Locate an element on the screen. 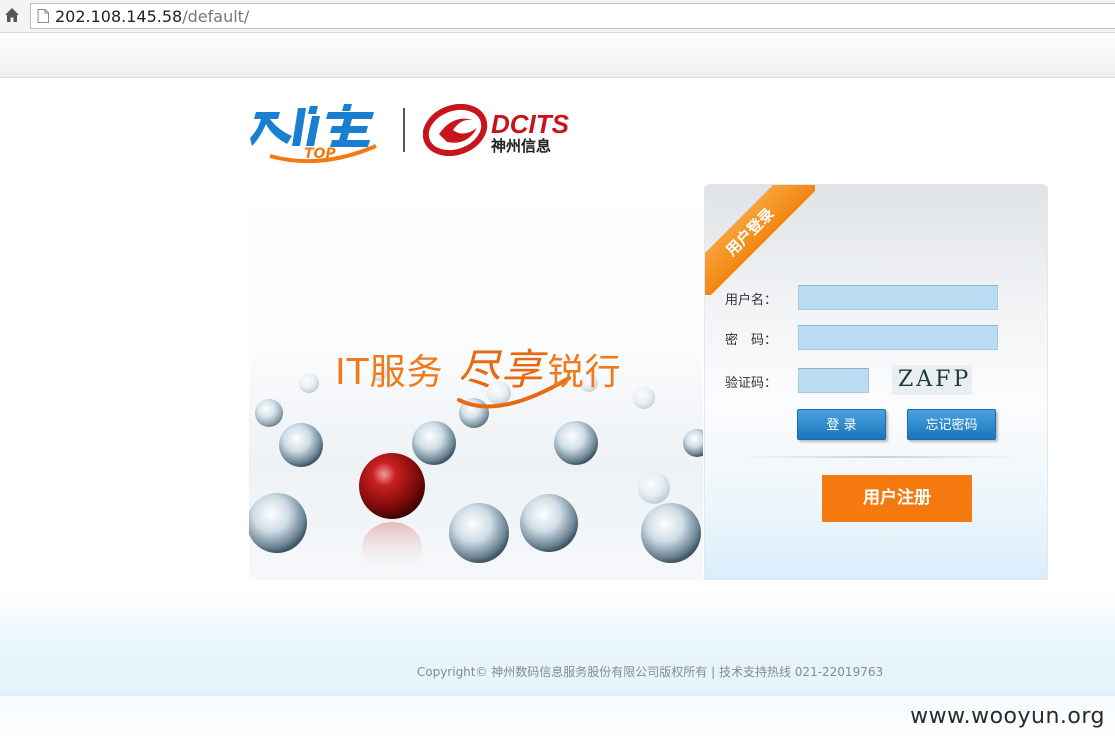 This screenshot has height=746, width=1115. home-icon is located at coordinates (12, 15).